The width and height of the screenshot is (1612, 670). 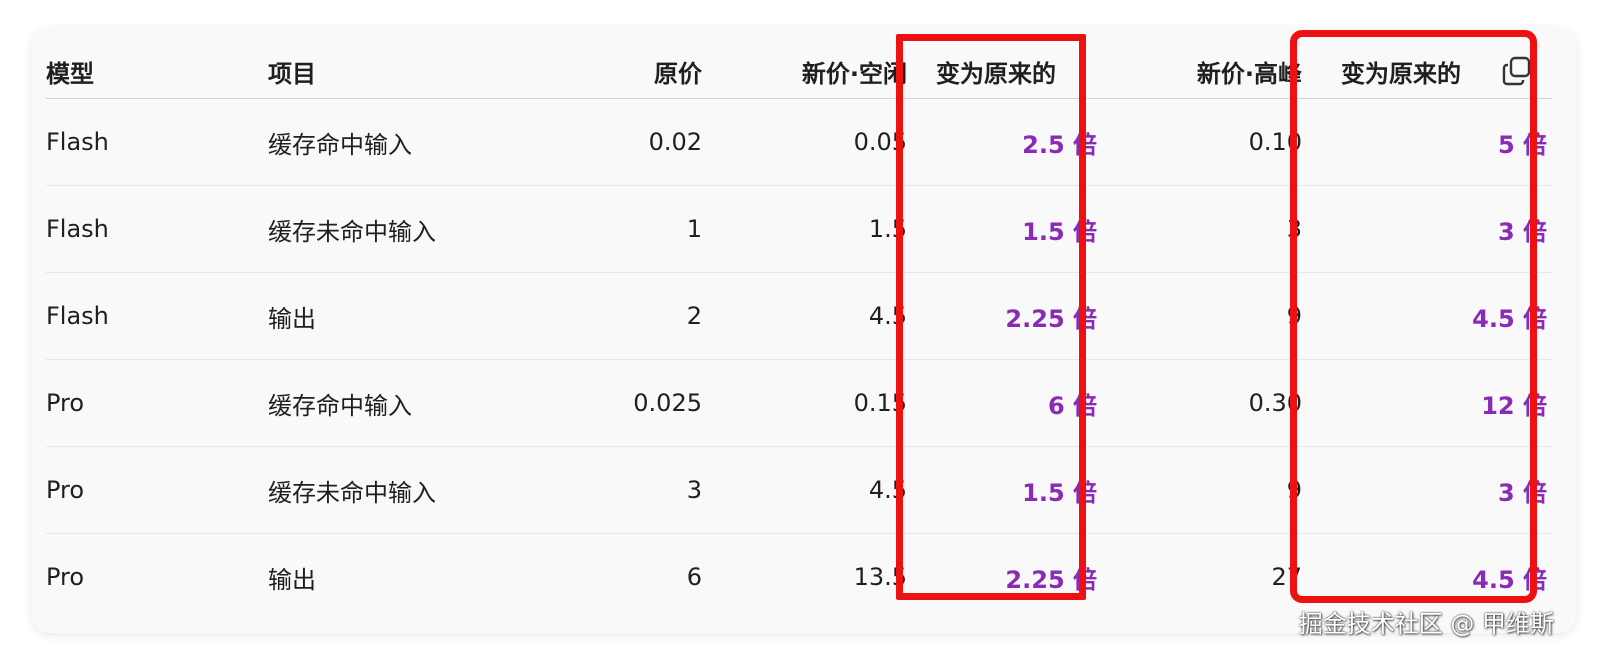 What do you see at coordinates (694, 316) in the screenshot?
I see `cell-original-price: 2` at bounding box center [694, 316].